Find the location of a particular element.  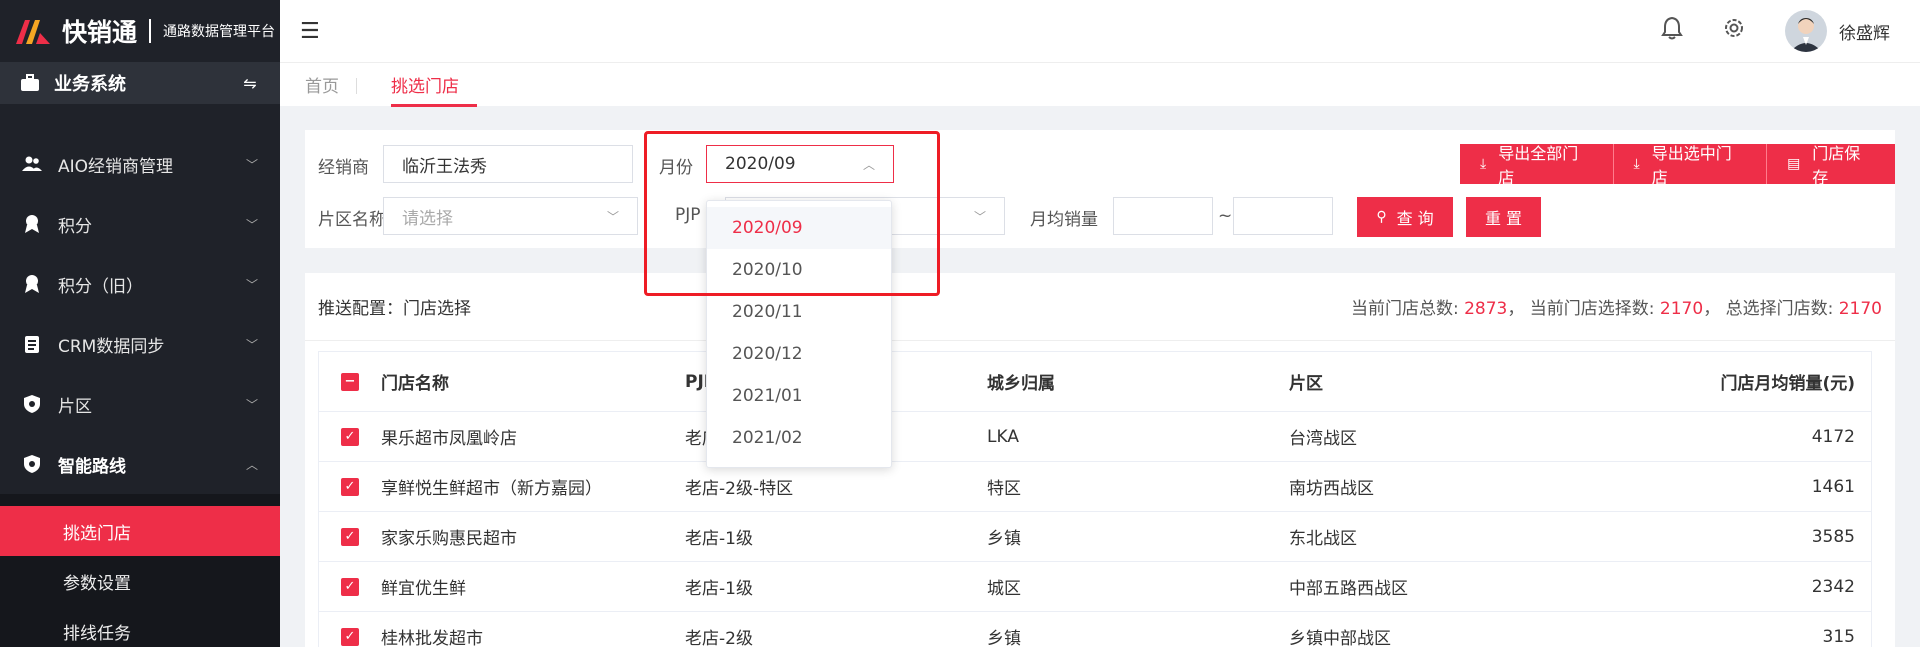

menu-toggle-icon: ☰ is located at coordinates (310, 31).